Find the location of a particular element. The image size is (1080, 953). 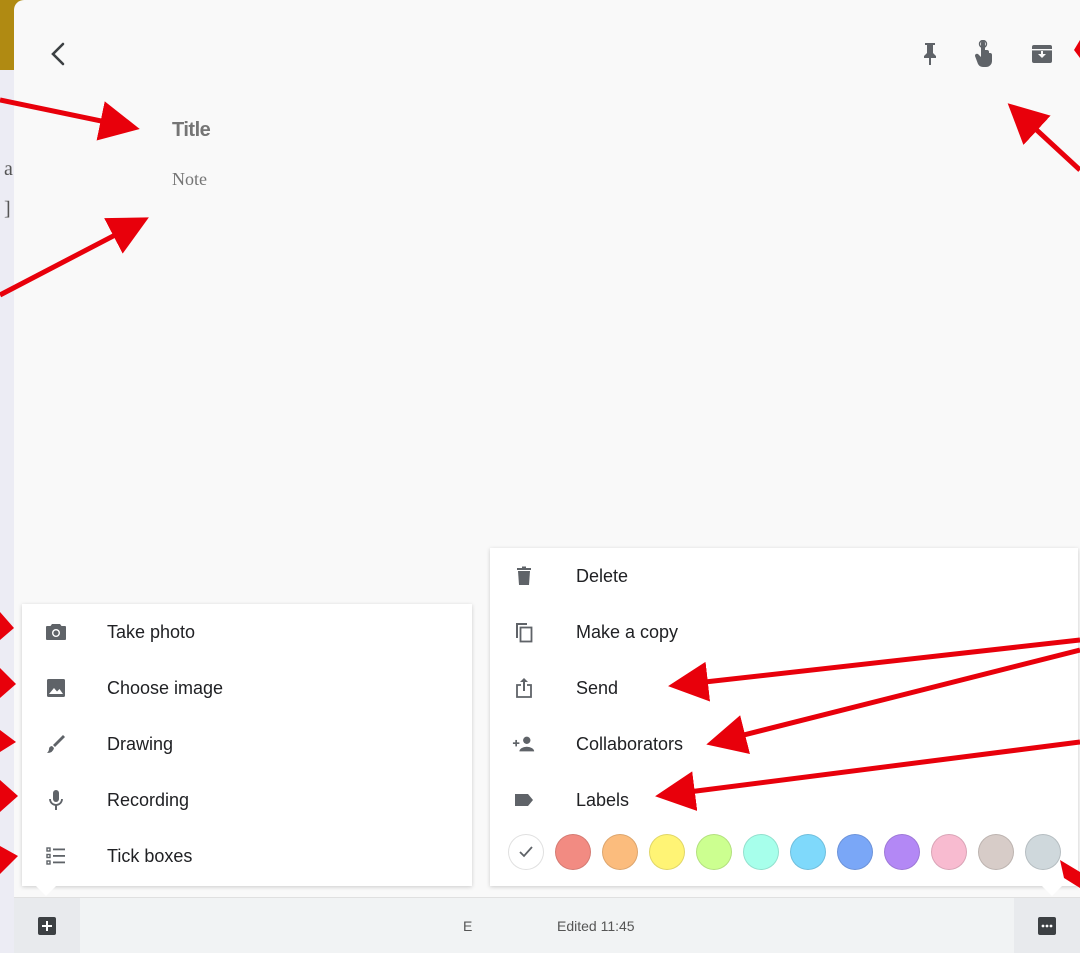

add-menu-caret is located at coordinates (46, 891).